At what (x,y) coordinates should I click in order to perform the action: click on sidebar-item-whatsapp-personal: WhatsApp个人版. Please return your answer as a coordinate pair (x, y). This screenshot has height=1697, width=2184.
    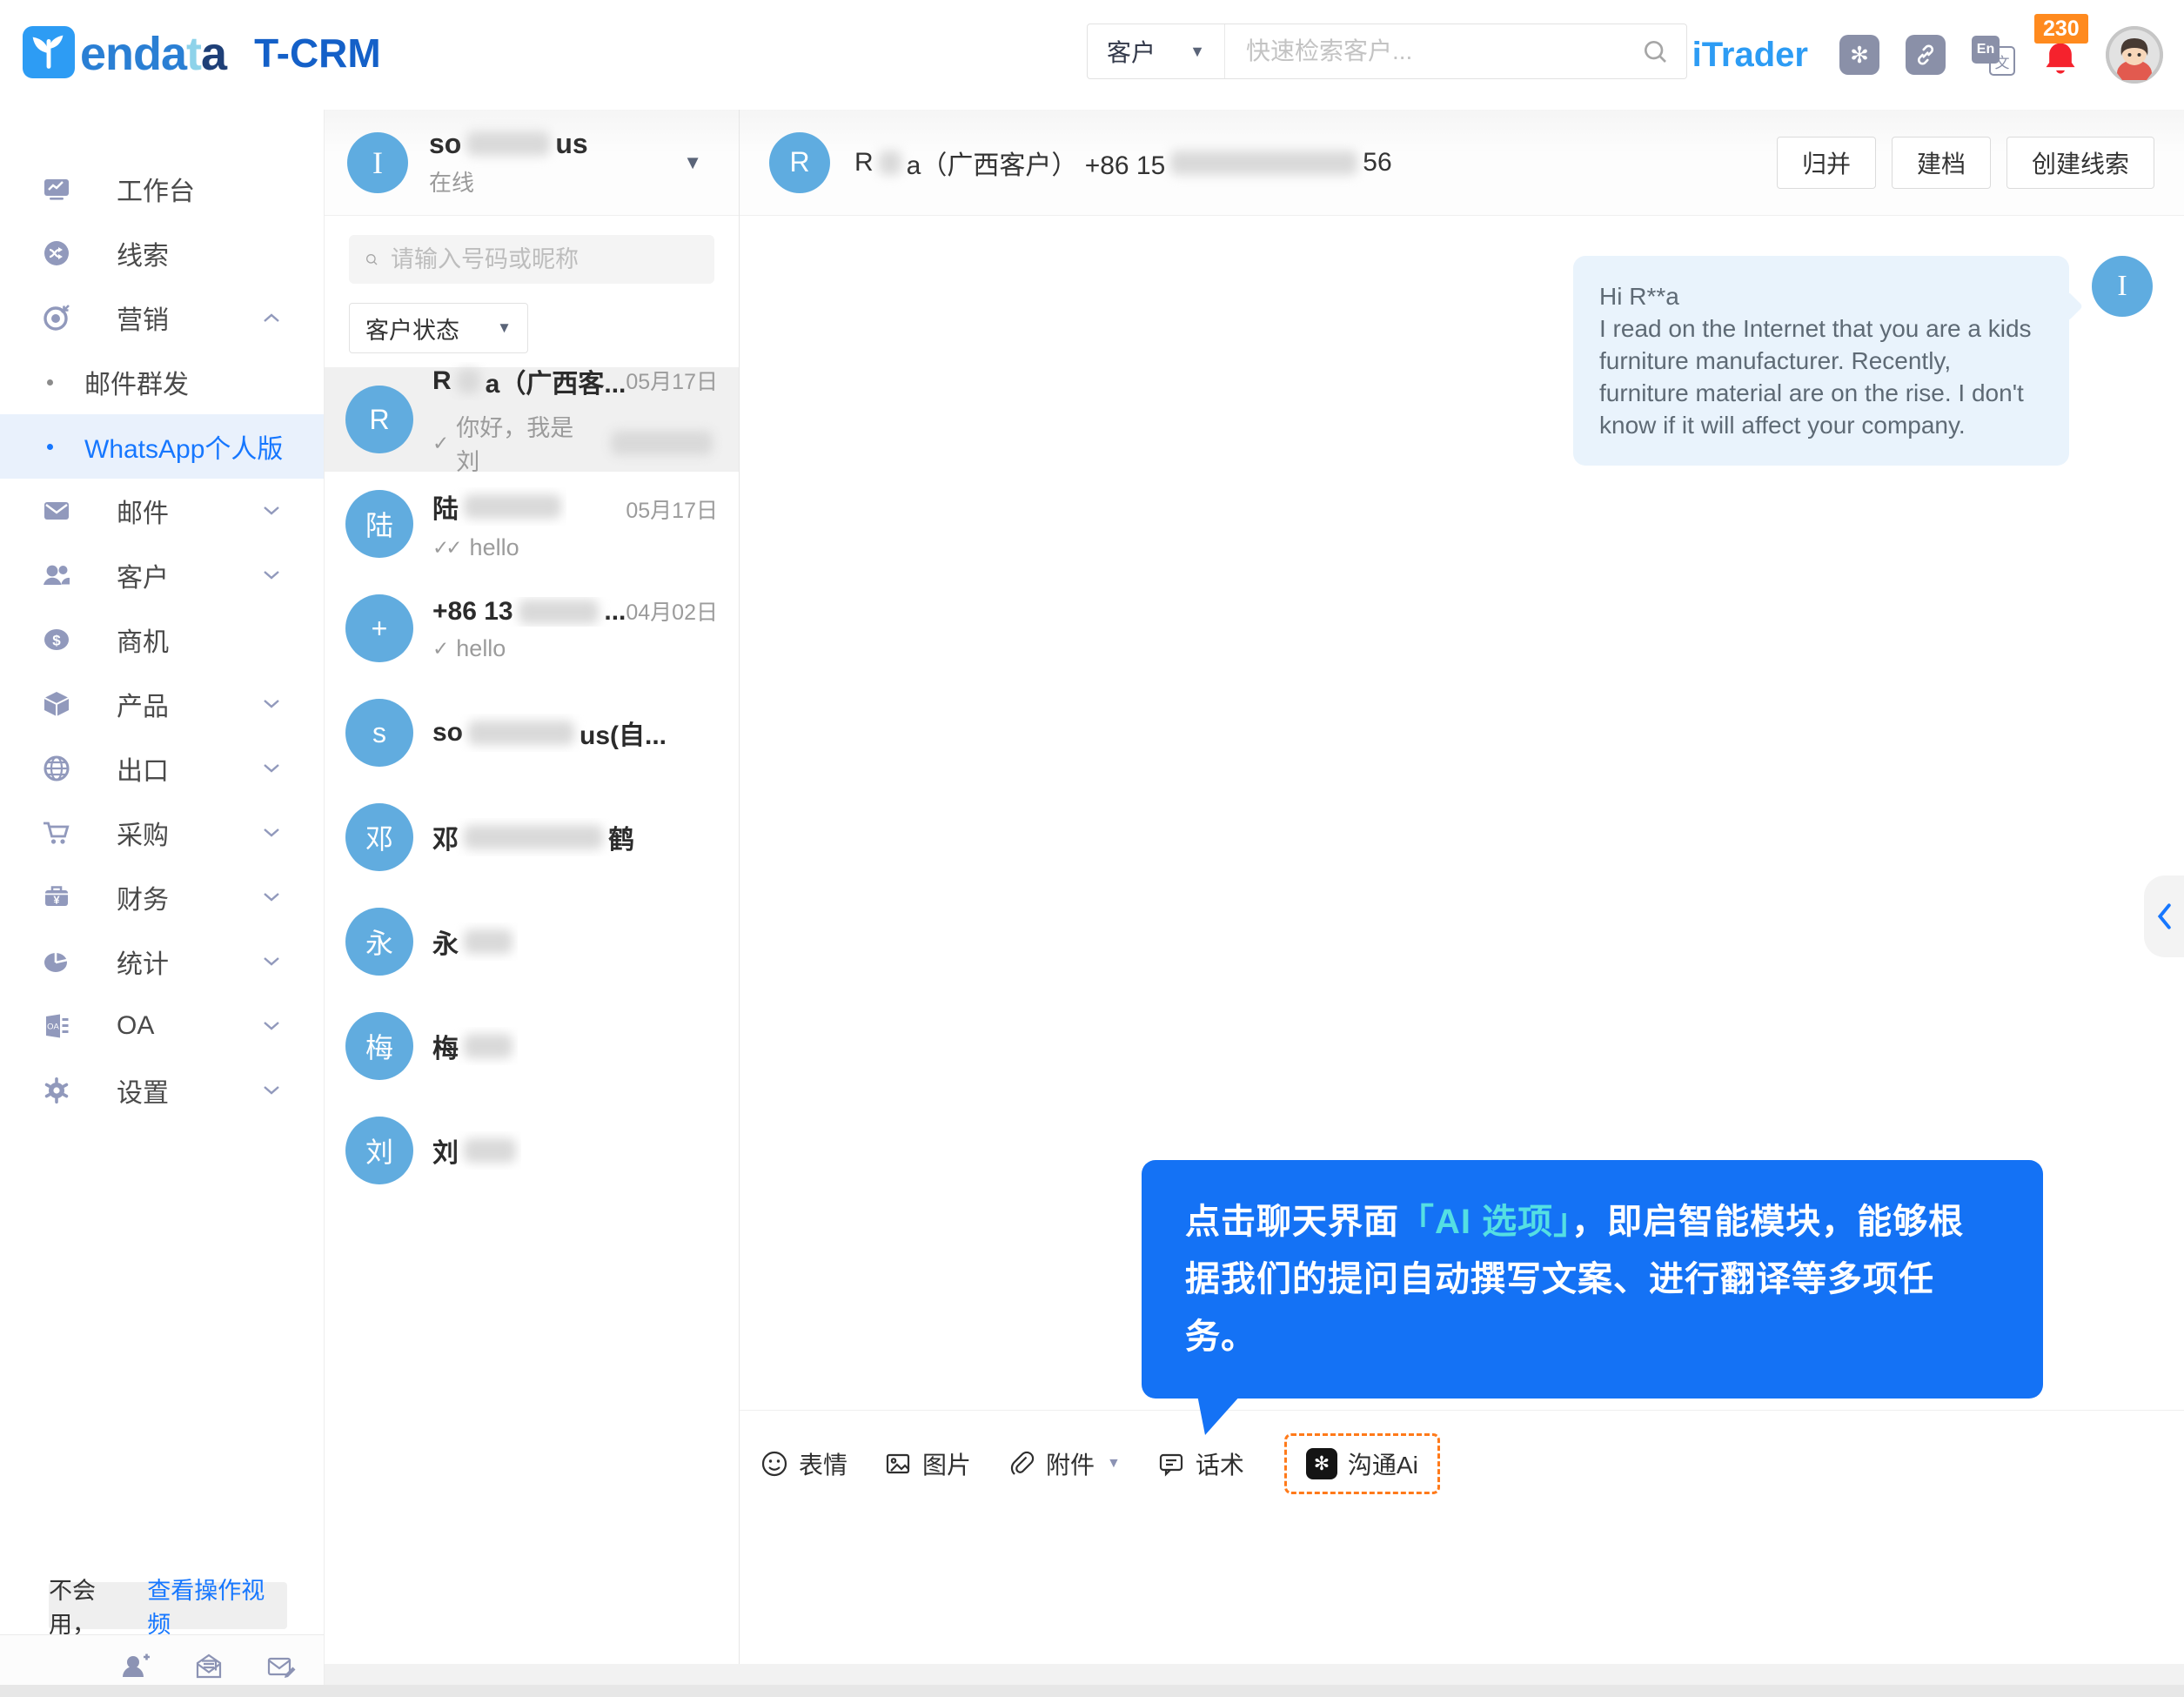
    Looking at the image, I should click on (162, 447).